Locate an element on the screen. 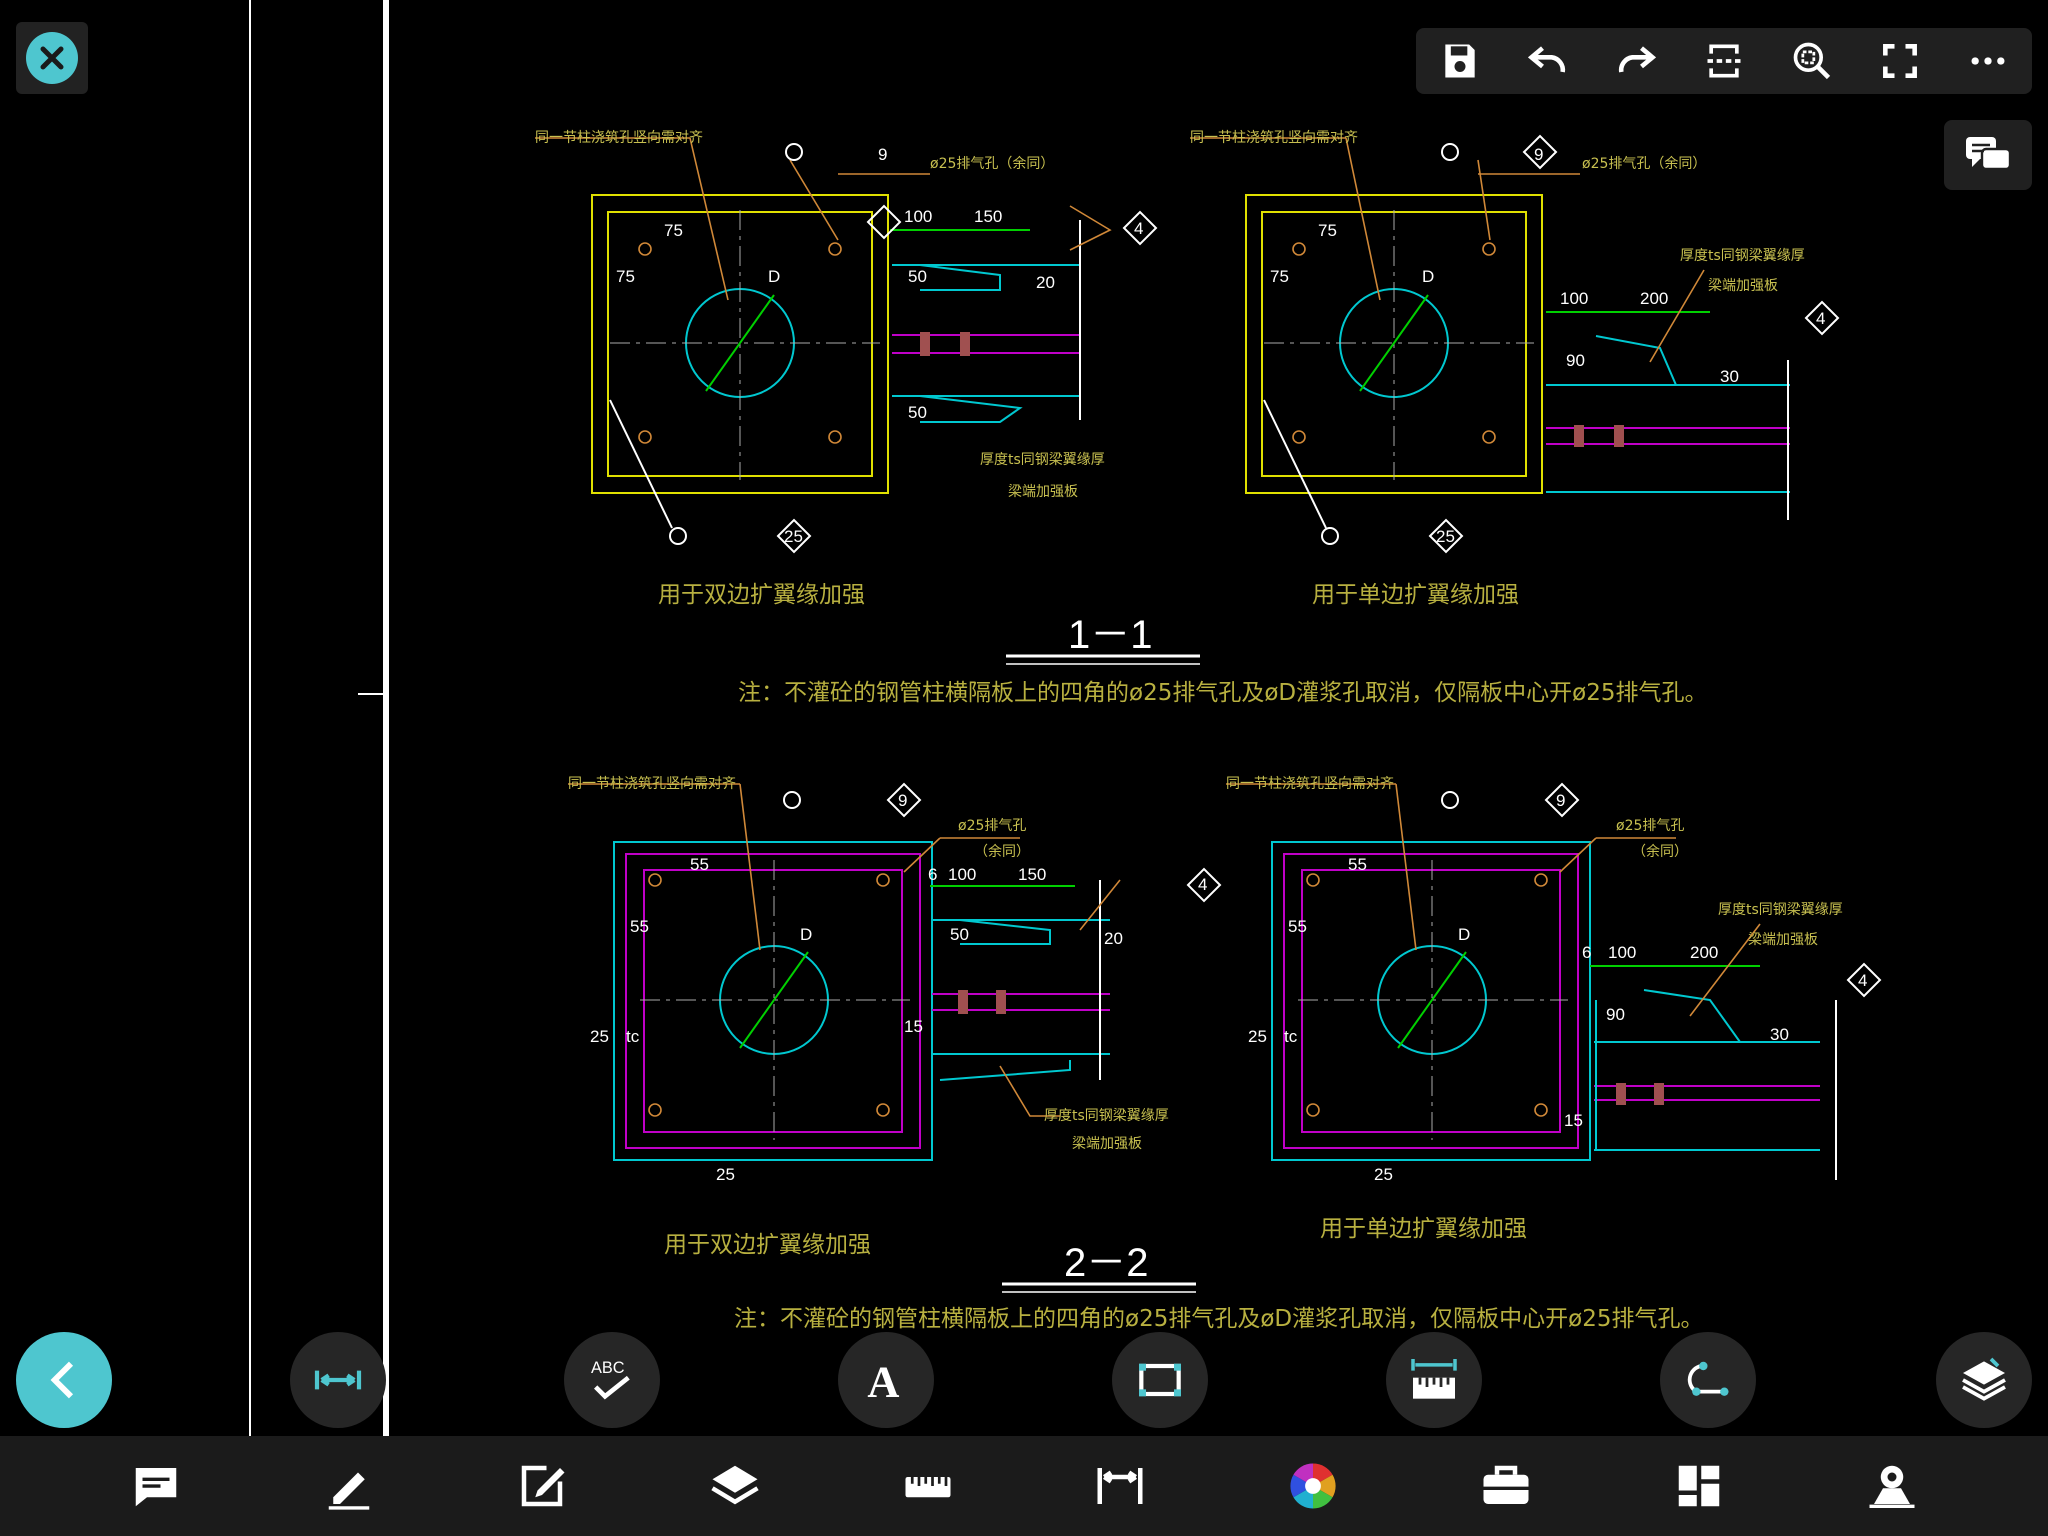 Image resolution: width=2048 pixels, height=1536 pixels. lower-left-title-note: 同一节柱浇筑孔竖向需对齐 is located at coordinates (652, 784).